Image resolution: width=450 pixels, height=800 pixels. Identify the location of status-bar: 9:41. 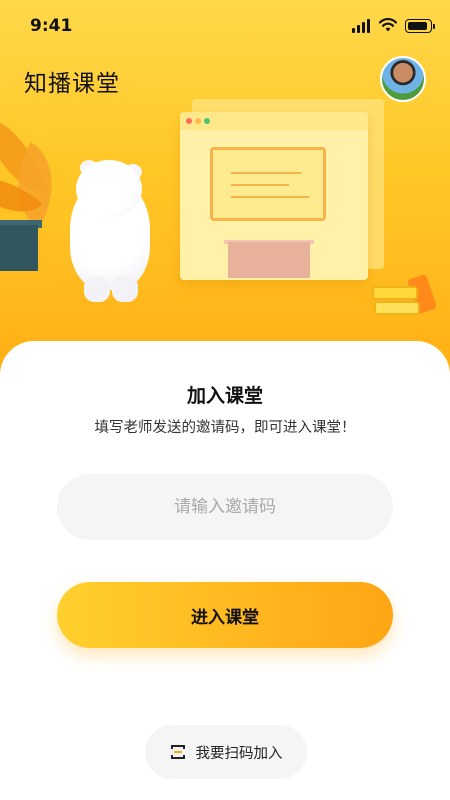
(225, 26).